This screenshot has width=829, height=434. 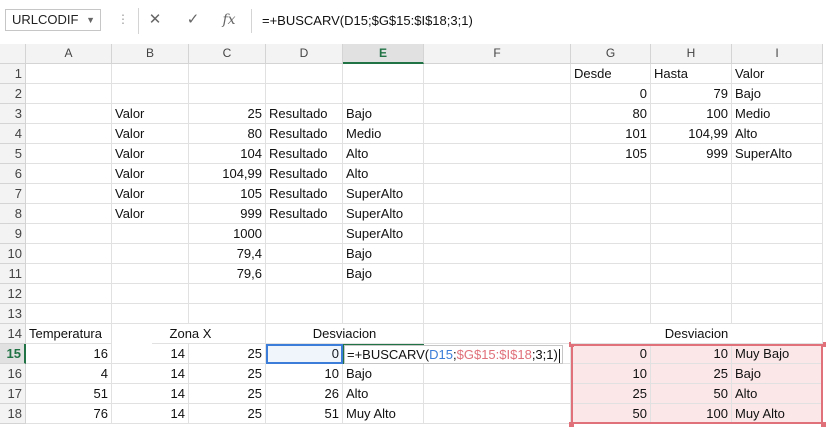 I want to click on cell-G5: 105, so click(x=611, y=154).